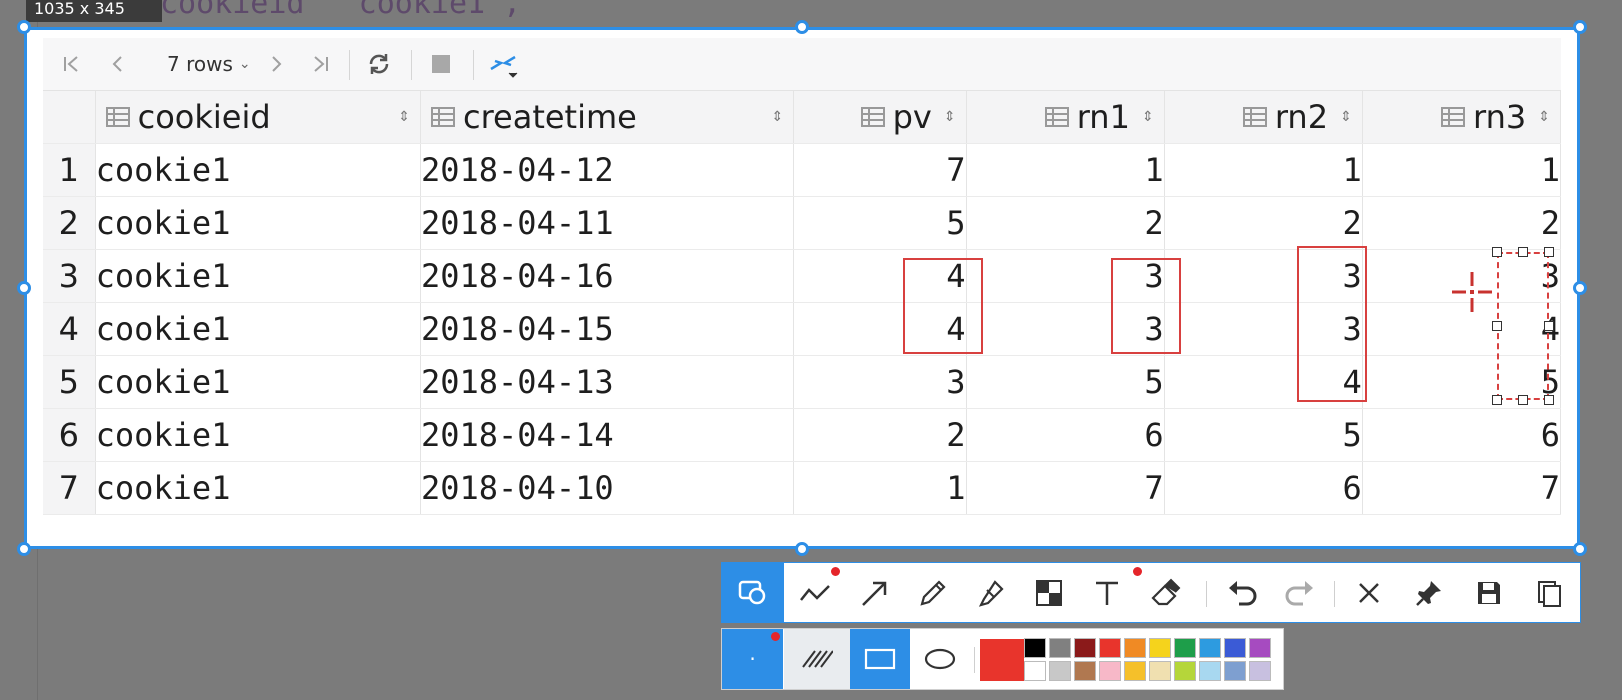 This screenshot has width=1622, height=700. I want to click on arrow-icon, so click(875, 592).